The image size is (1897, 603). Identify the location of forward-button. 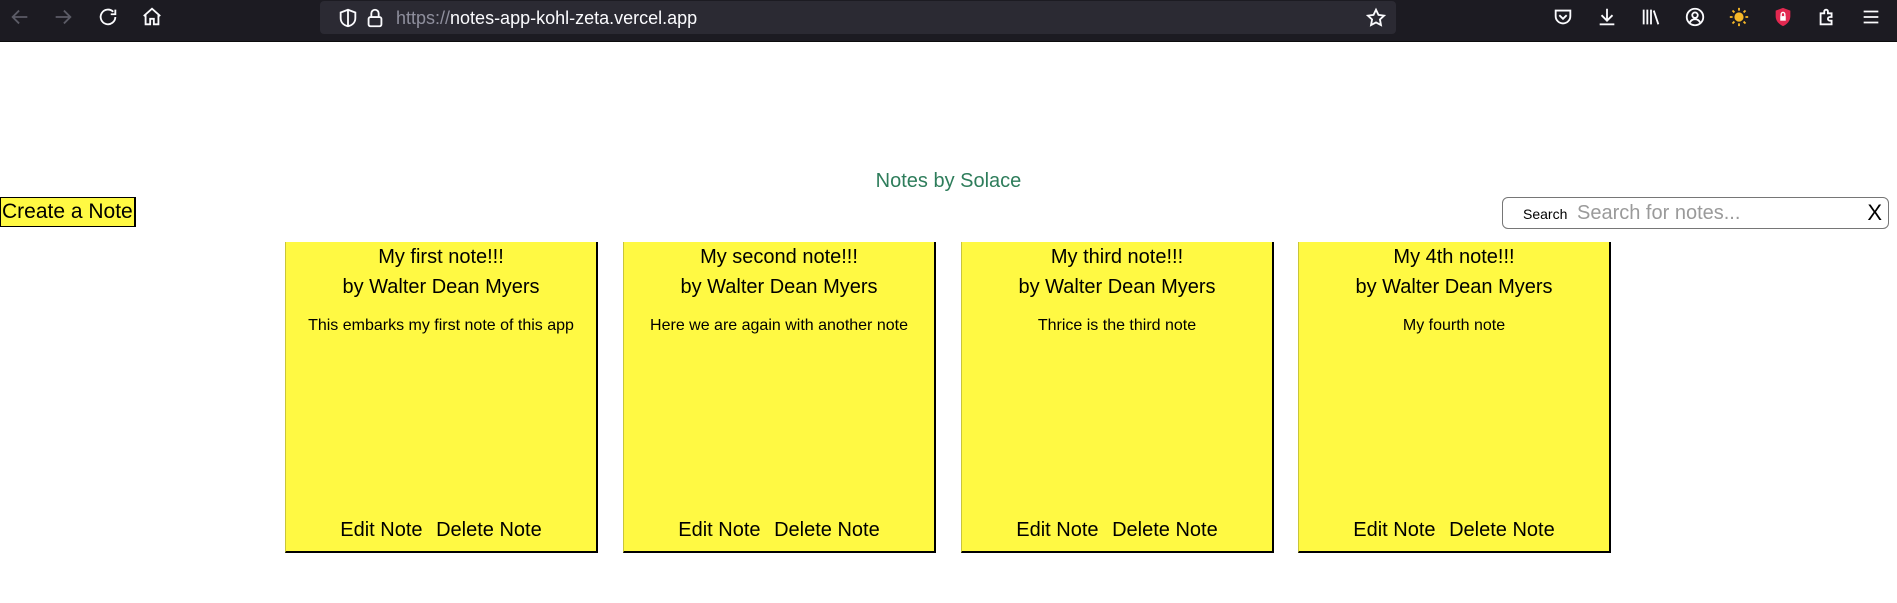
(63, 17).